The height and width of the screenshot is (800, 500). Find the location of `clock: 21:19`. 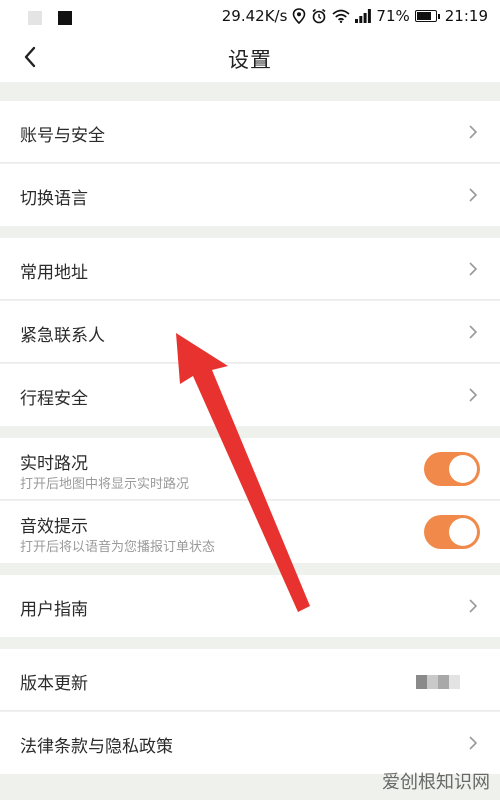

clock: 21:19 is located at coordinates (466, 16).